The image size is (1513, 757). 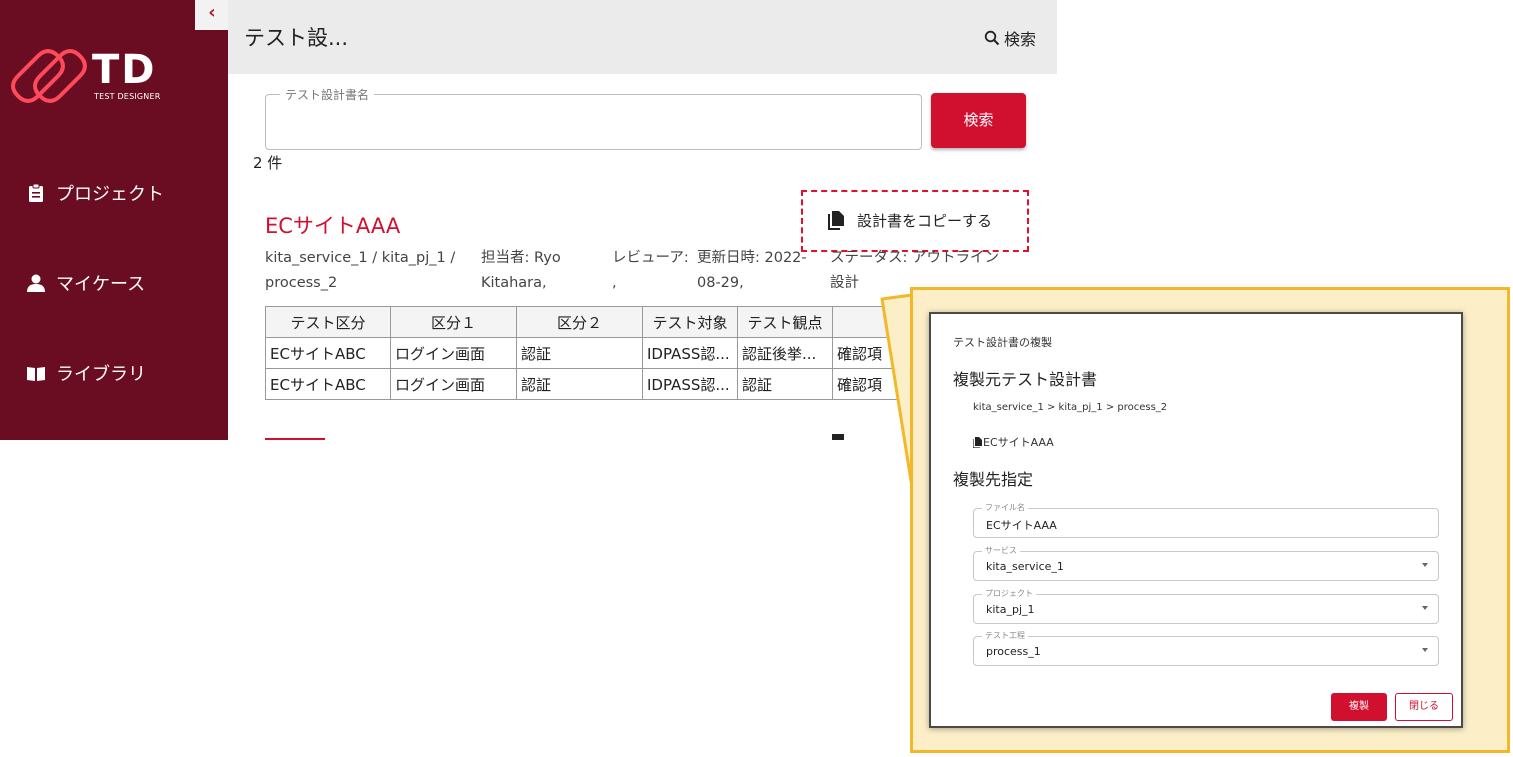 I want to click on column-header: テスト区分, so click(x=328, y=322).